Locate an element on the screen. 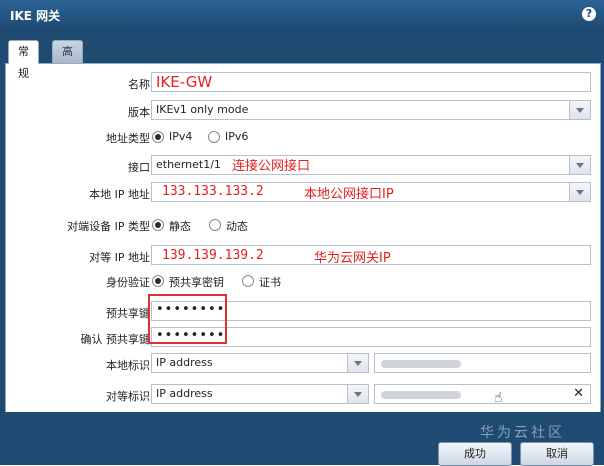 This screenshot has width=604, height=466. ipv4-label: IPv4 is located at coordinates (181, 136).